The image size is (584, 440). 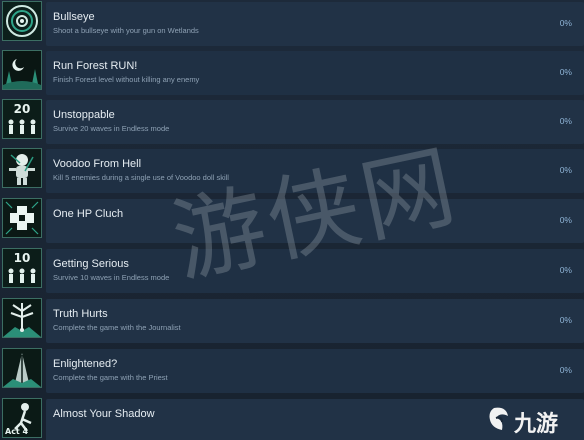 I want to click on achievement-row: Act 4 Almost Your Shadow, so click(x=292, y=418).